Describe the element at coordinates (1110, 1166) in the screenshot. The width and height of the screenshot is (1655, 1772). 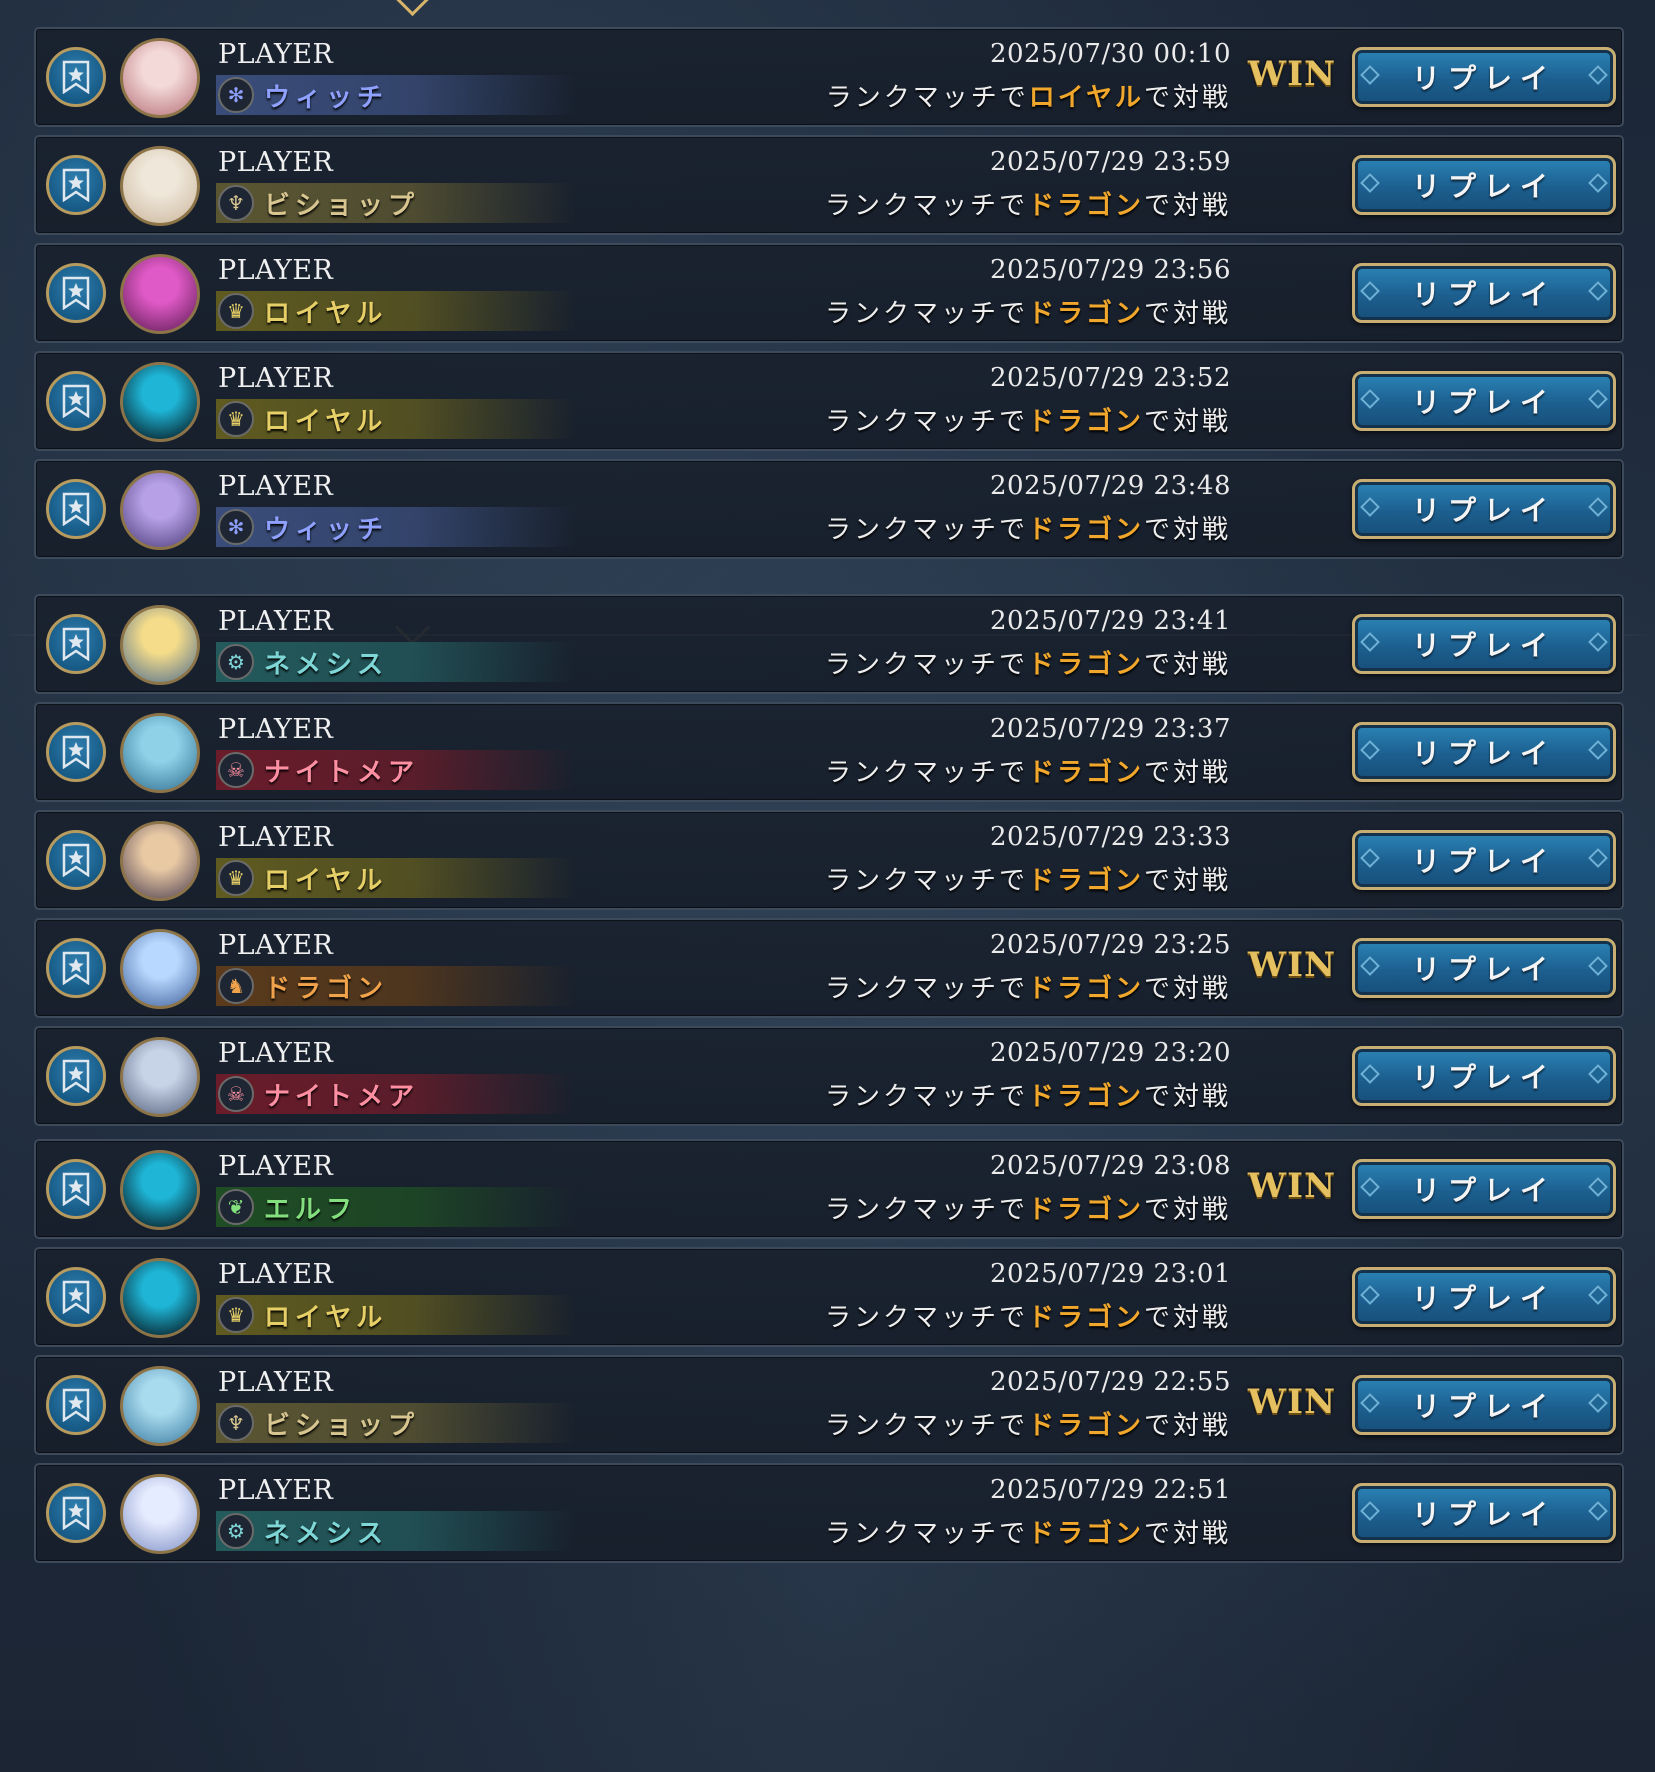
I see `match-datetime: 2025/07/29 23:08` at that location.